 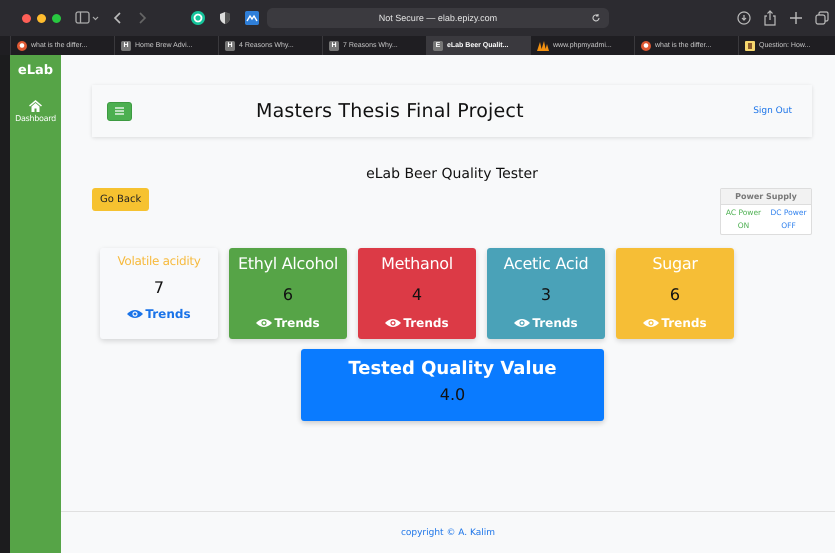 What do you see at coordinates (822, 18) in the screenshot?
I see `tabs-icon` at bounding box center [822, 18].